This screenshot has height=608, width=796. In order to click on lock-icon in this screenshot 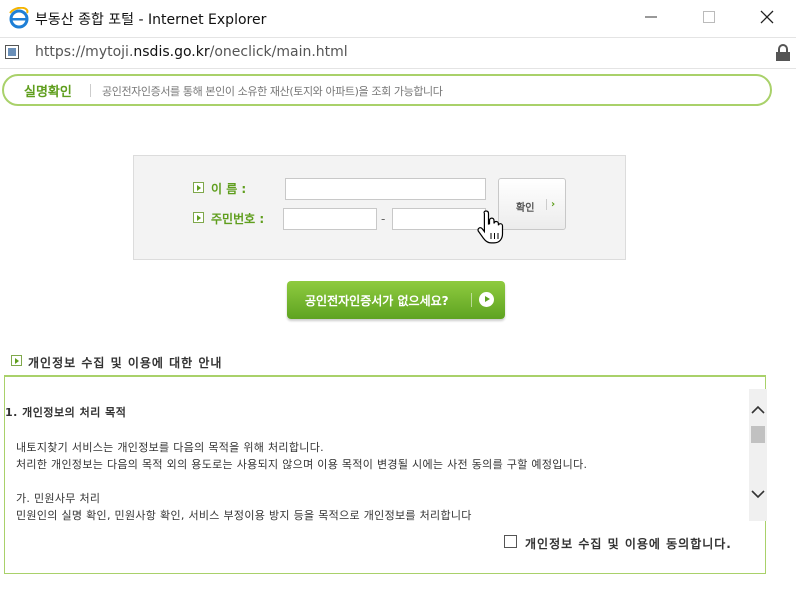, I will do `click(783, 53)`.